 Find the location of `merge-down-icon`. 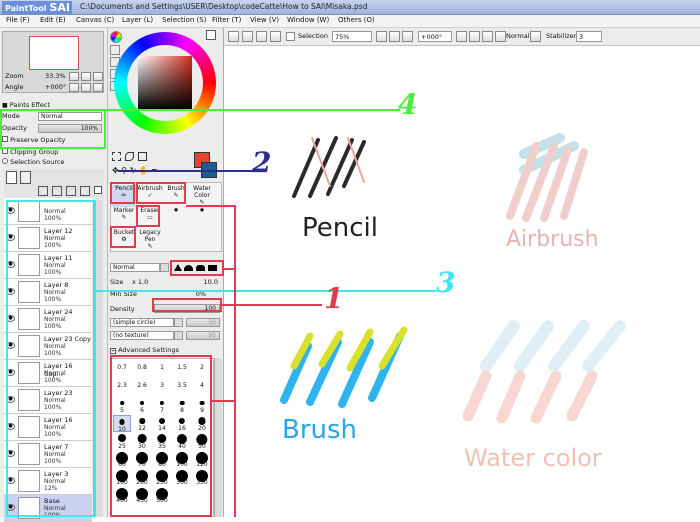

merge-down-icon is located at coordinates (57, 191).